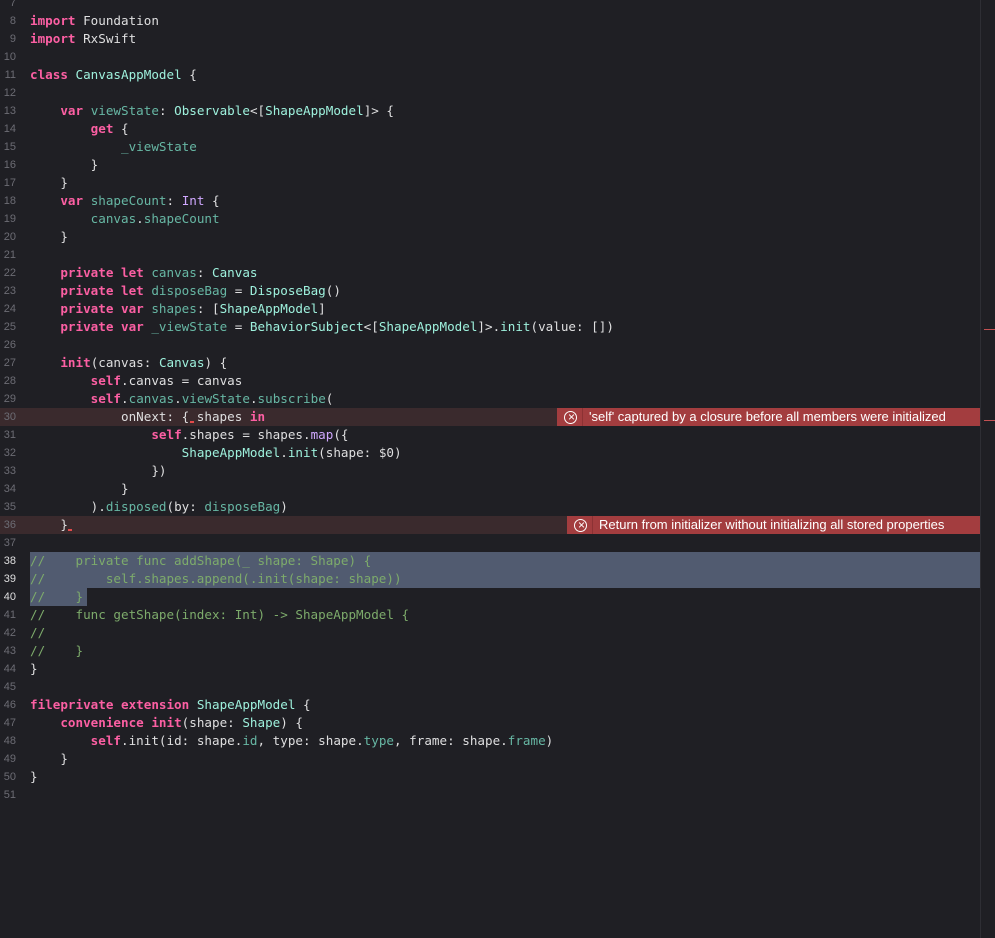 The width and height of the screenshot is (995, 938). I want to click on code-line: 40 // }, so click(490, 597).